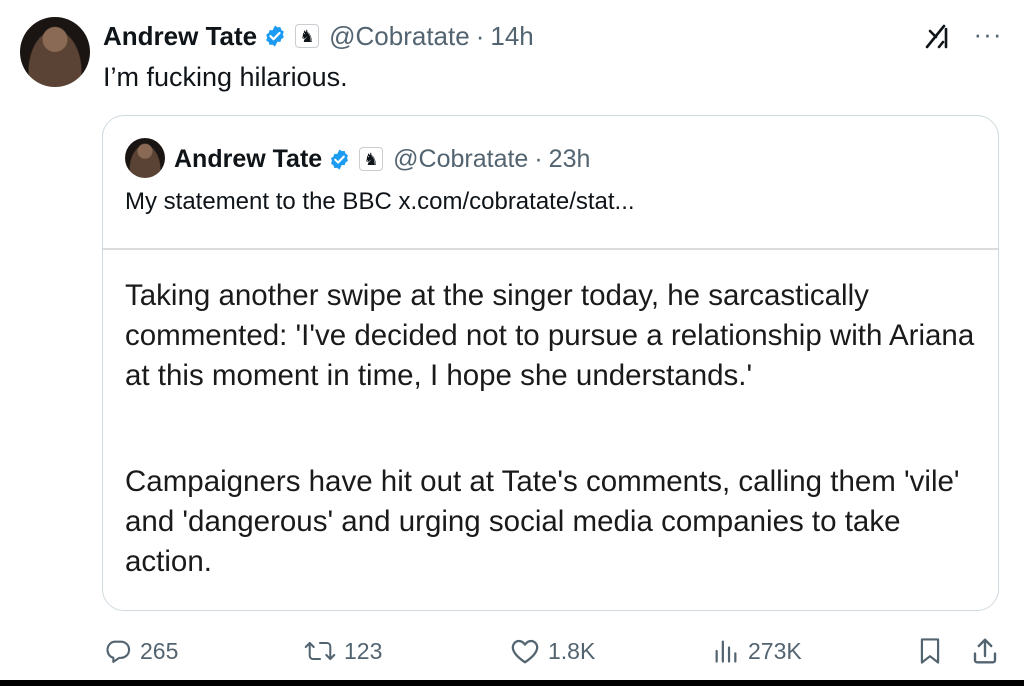 The width and height of the screenshot is (1024, 686). What do you see at coordinates (399, 36) in the screenshot?
I see `author-handle: @Cobratate` at bounding box center [399, 36].